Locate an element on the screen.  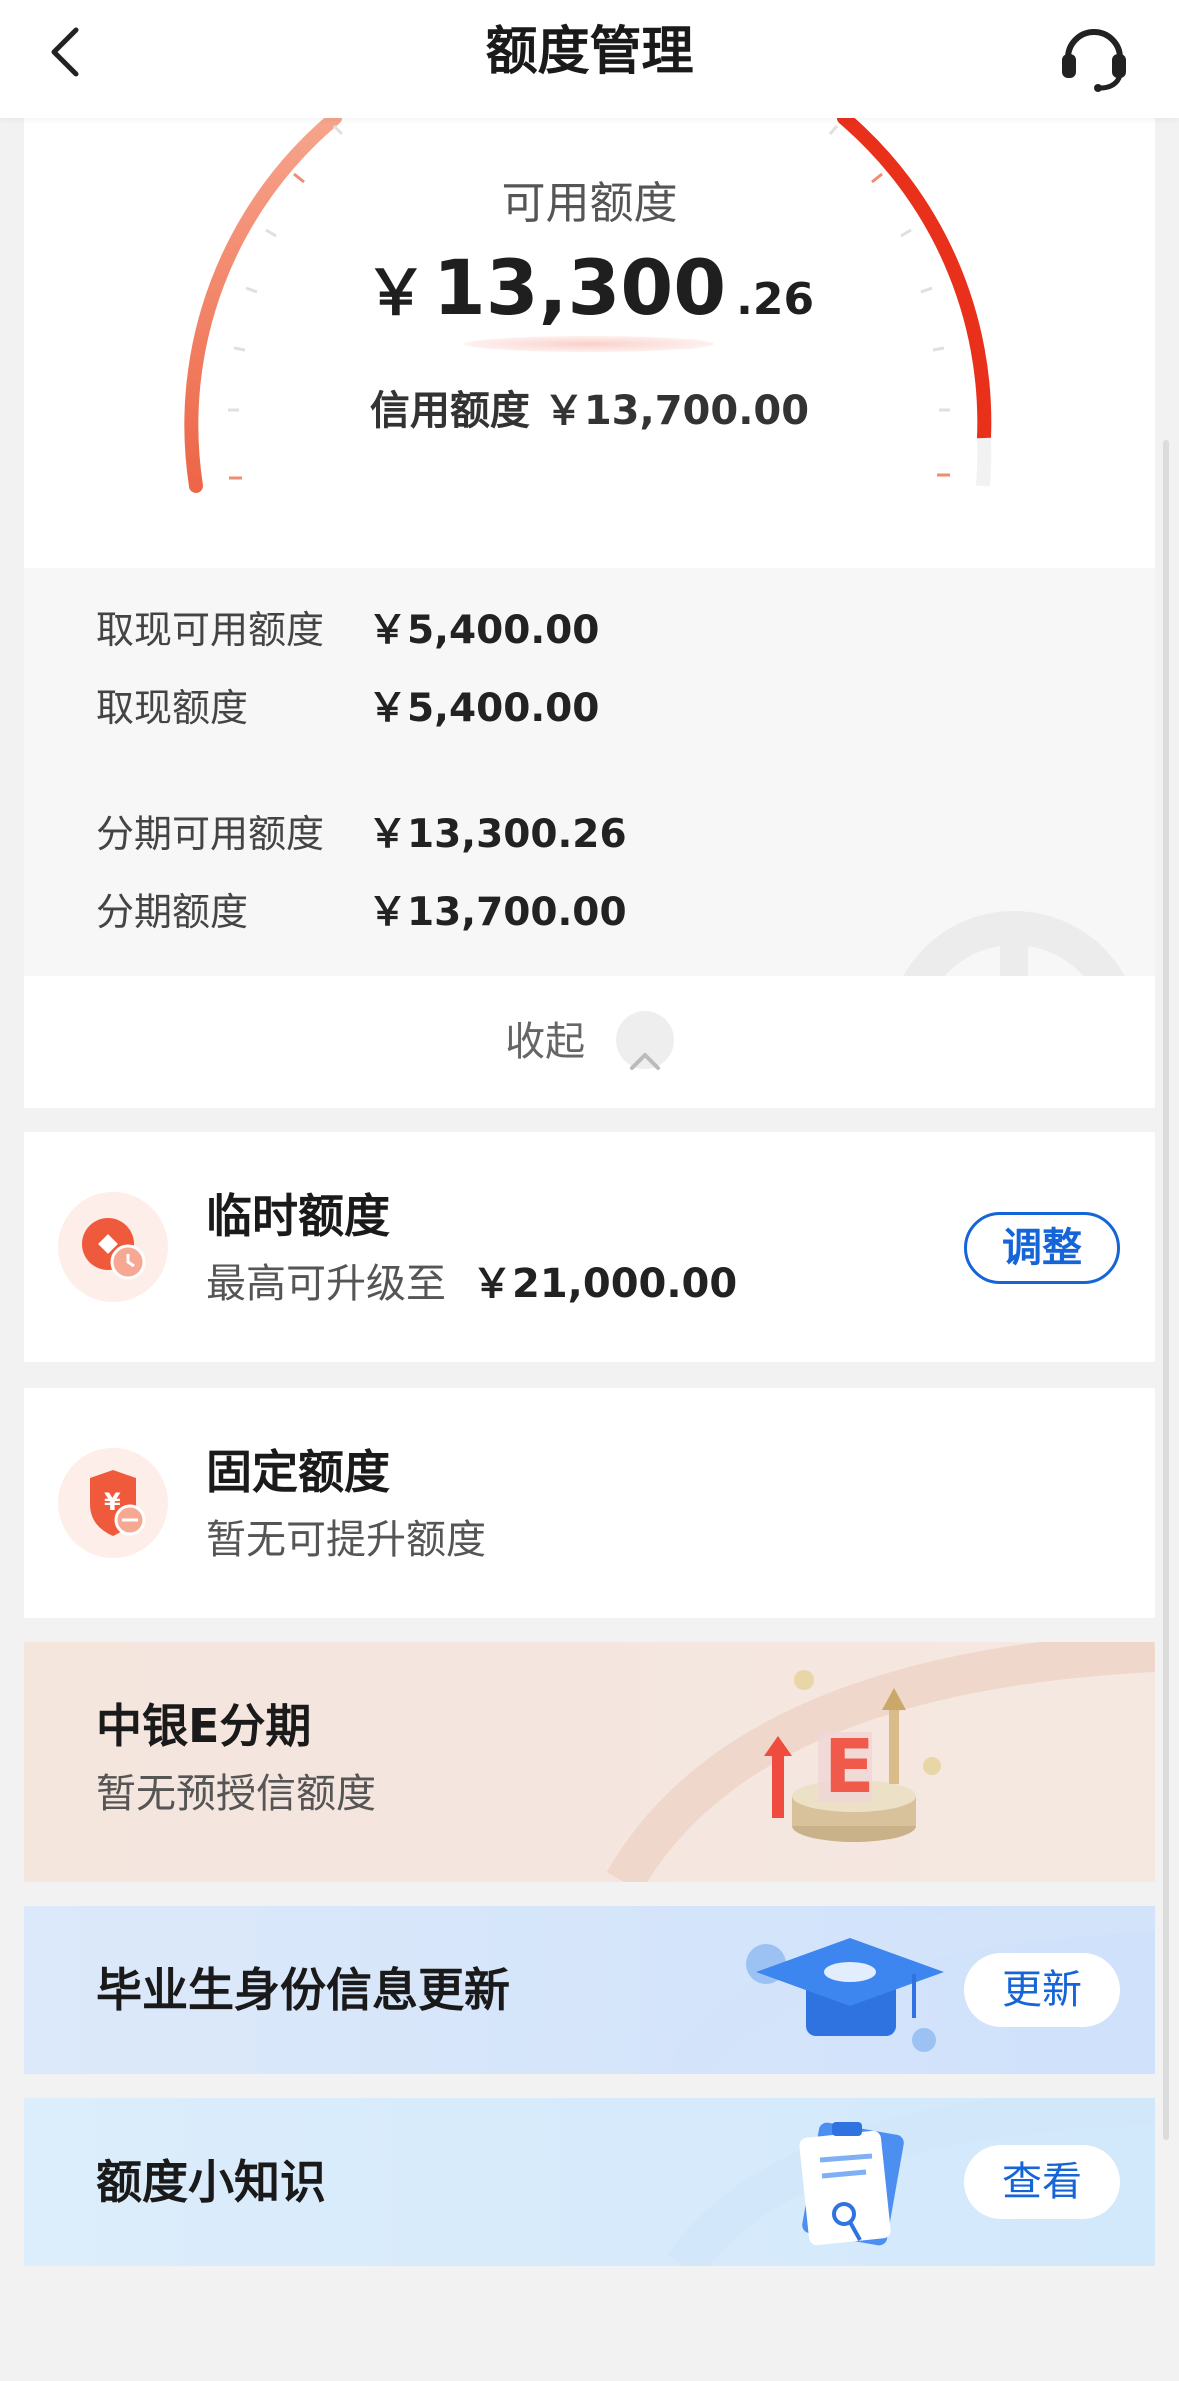
detail-label: 分期额度 is located at coordinates (172, 912).